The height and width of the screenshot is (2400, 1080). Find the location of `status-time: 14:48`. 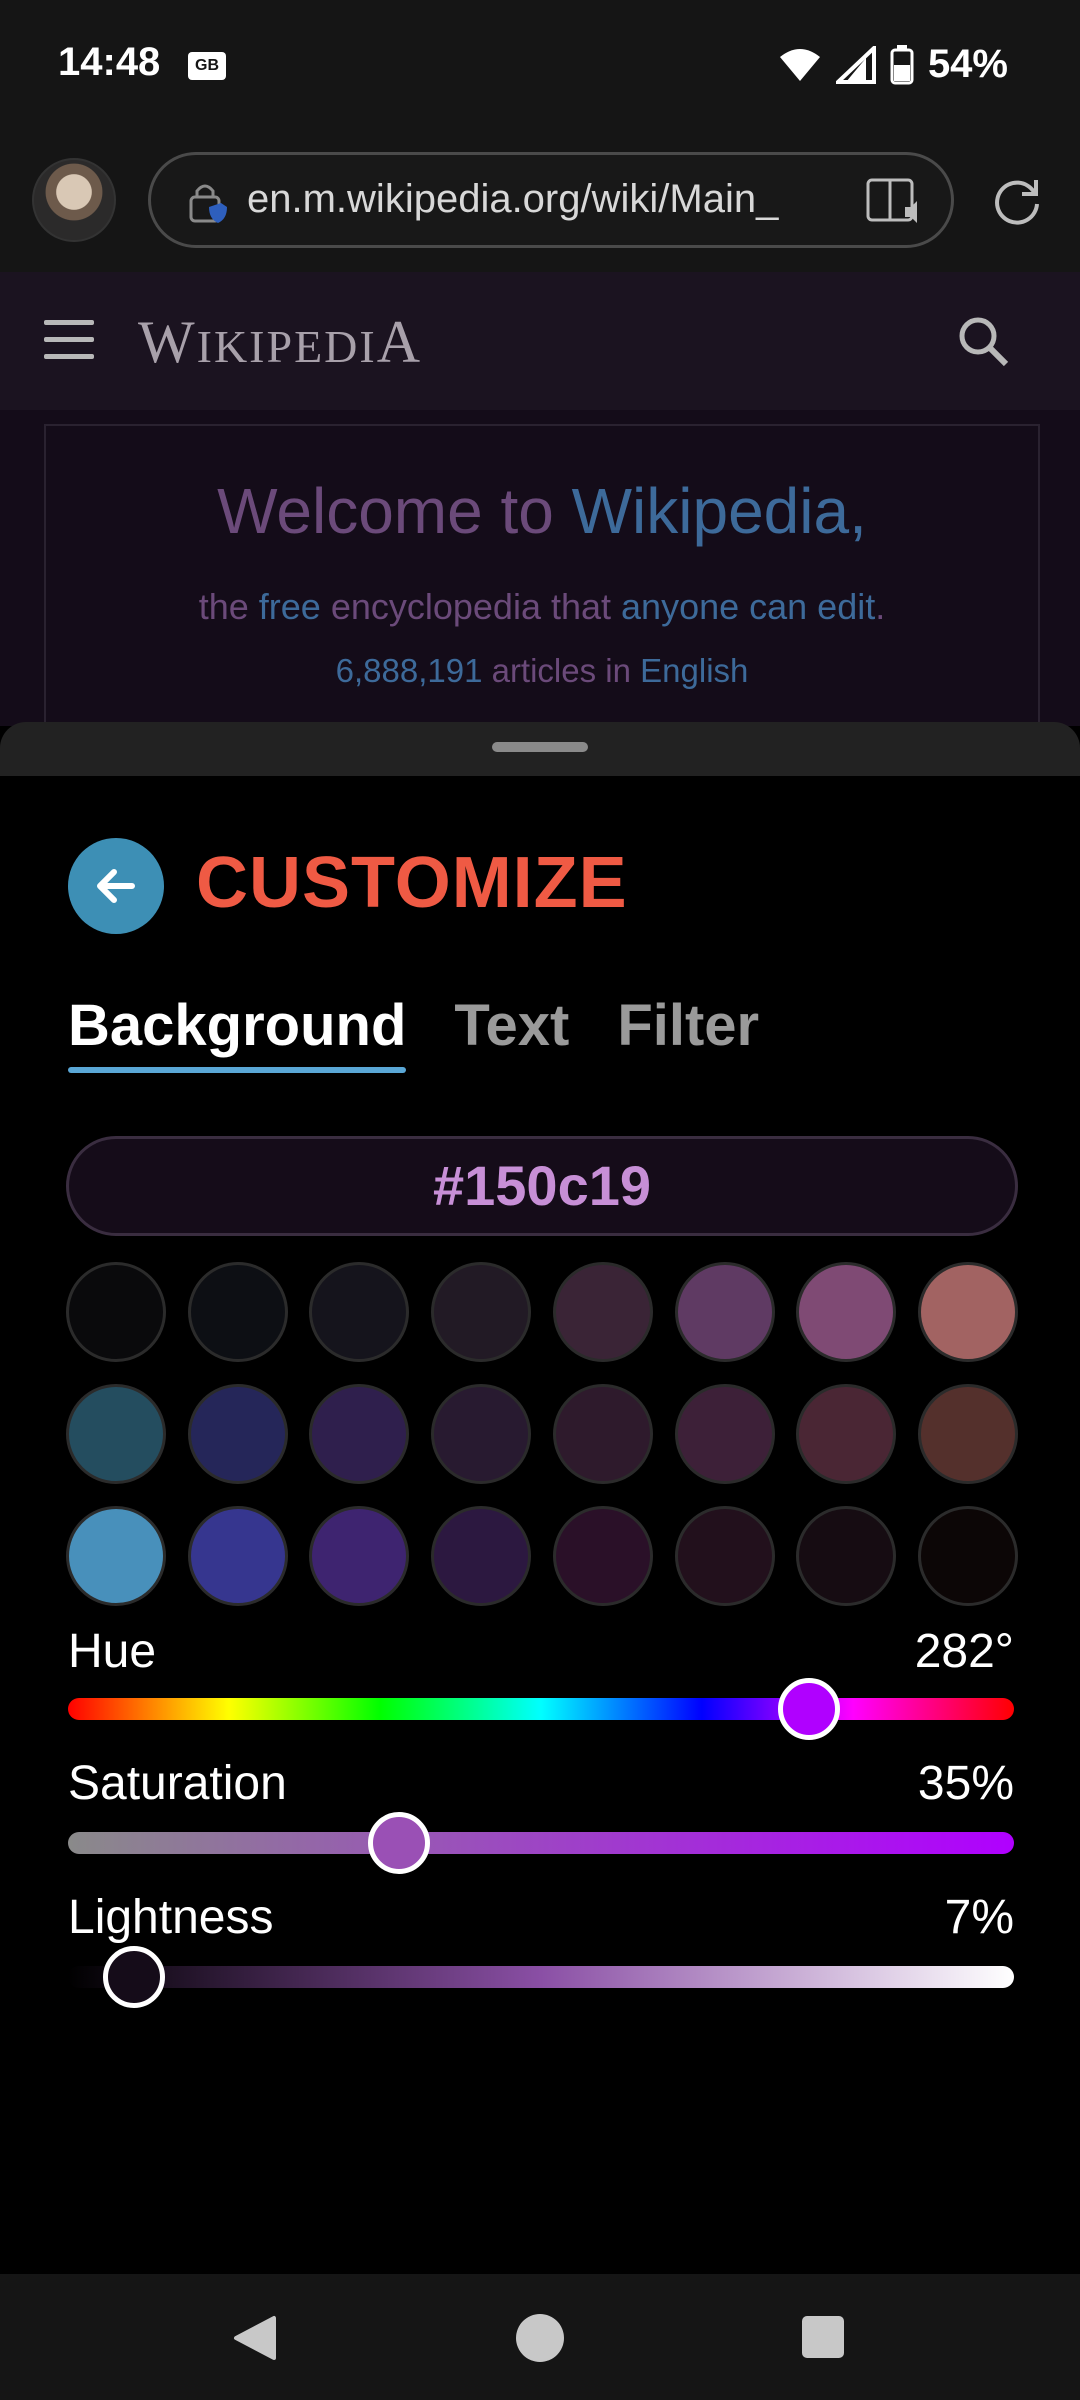

status-time: 14:48 is located at coordinates (109, 62).